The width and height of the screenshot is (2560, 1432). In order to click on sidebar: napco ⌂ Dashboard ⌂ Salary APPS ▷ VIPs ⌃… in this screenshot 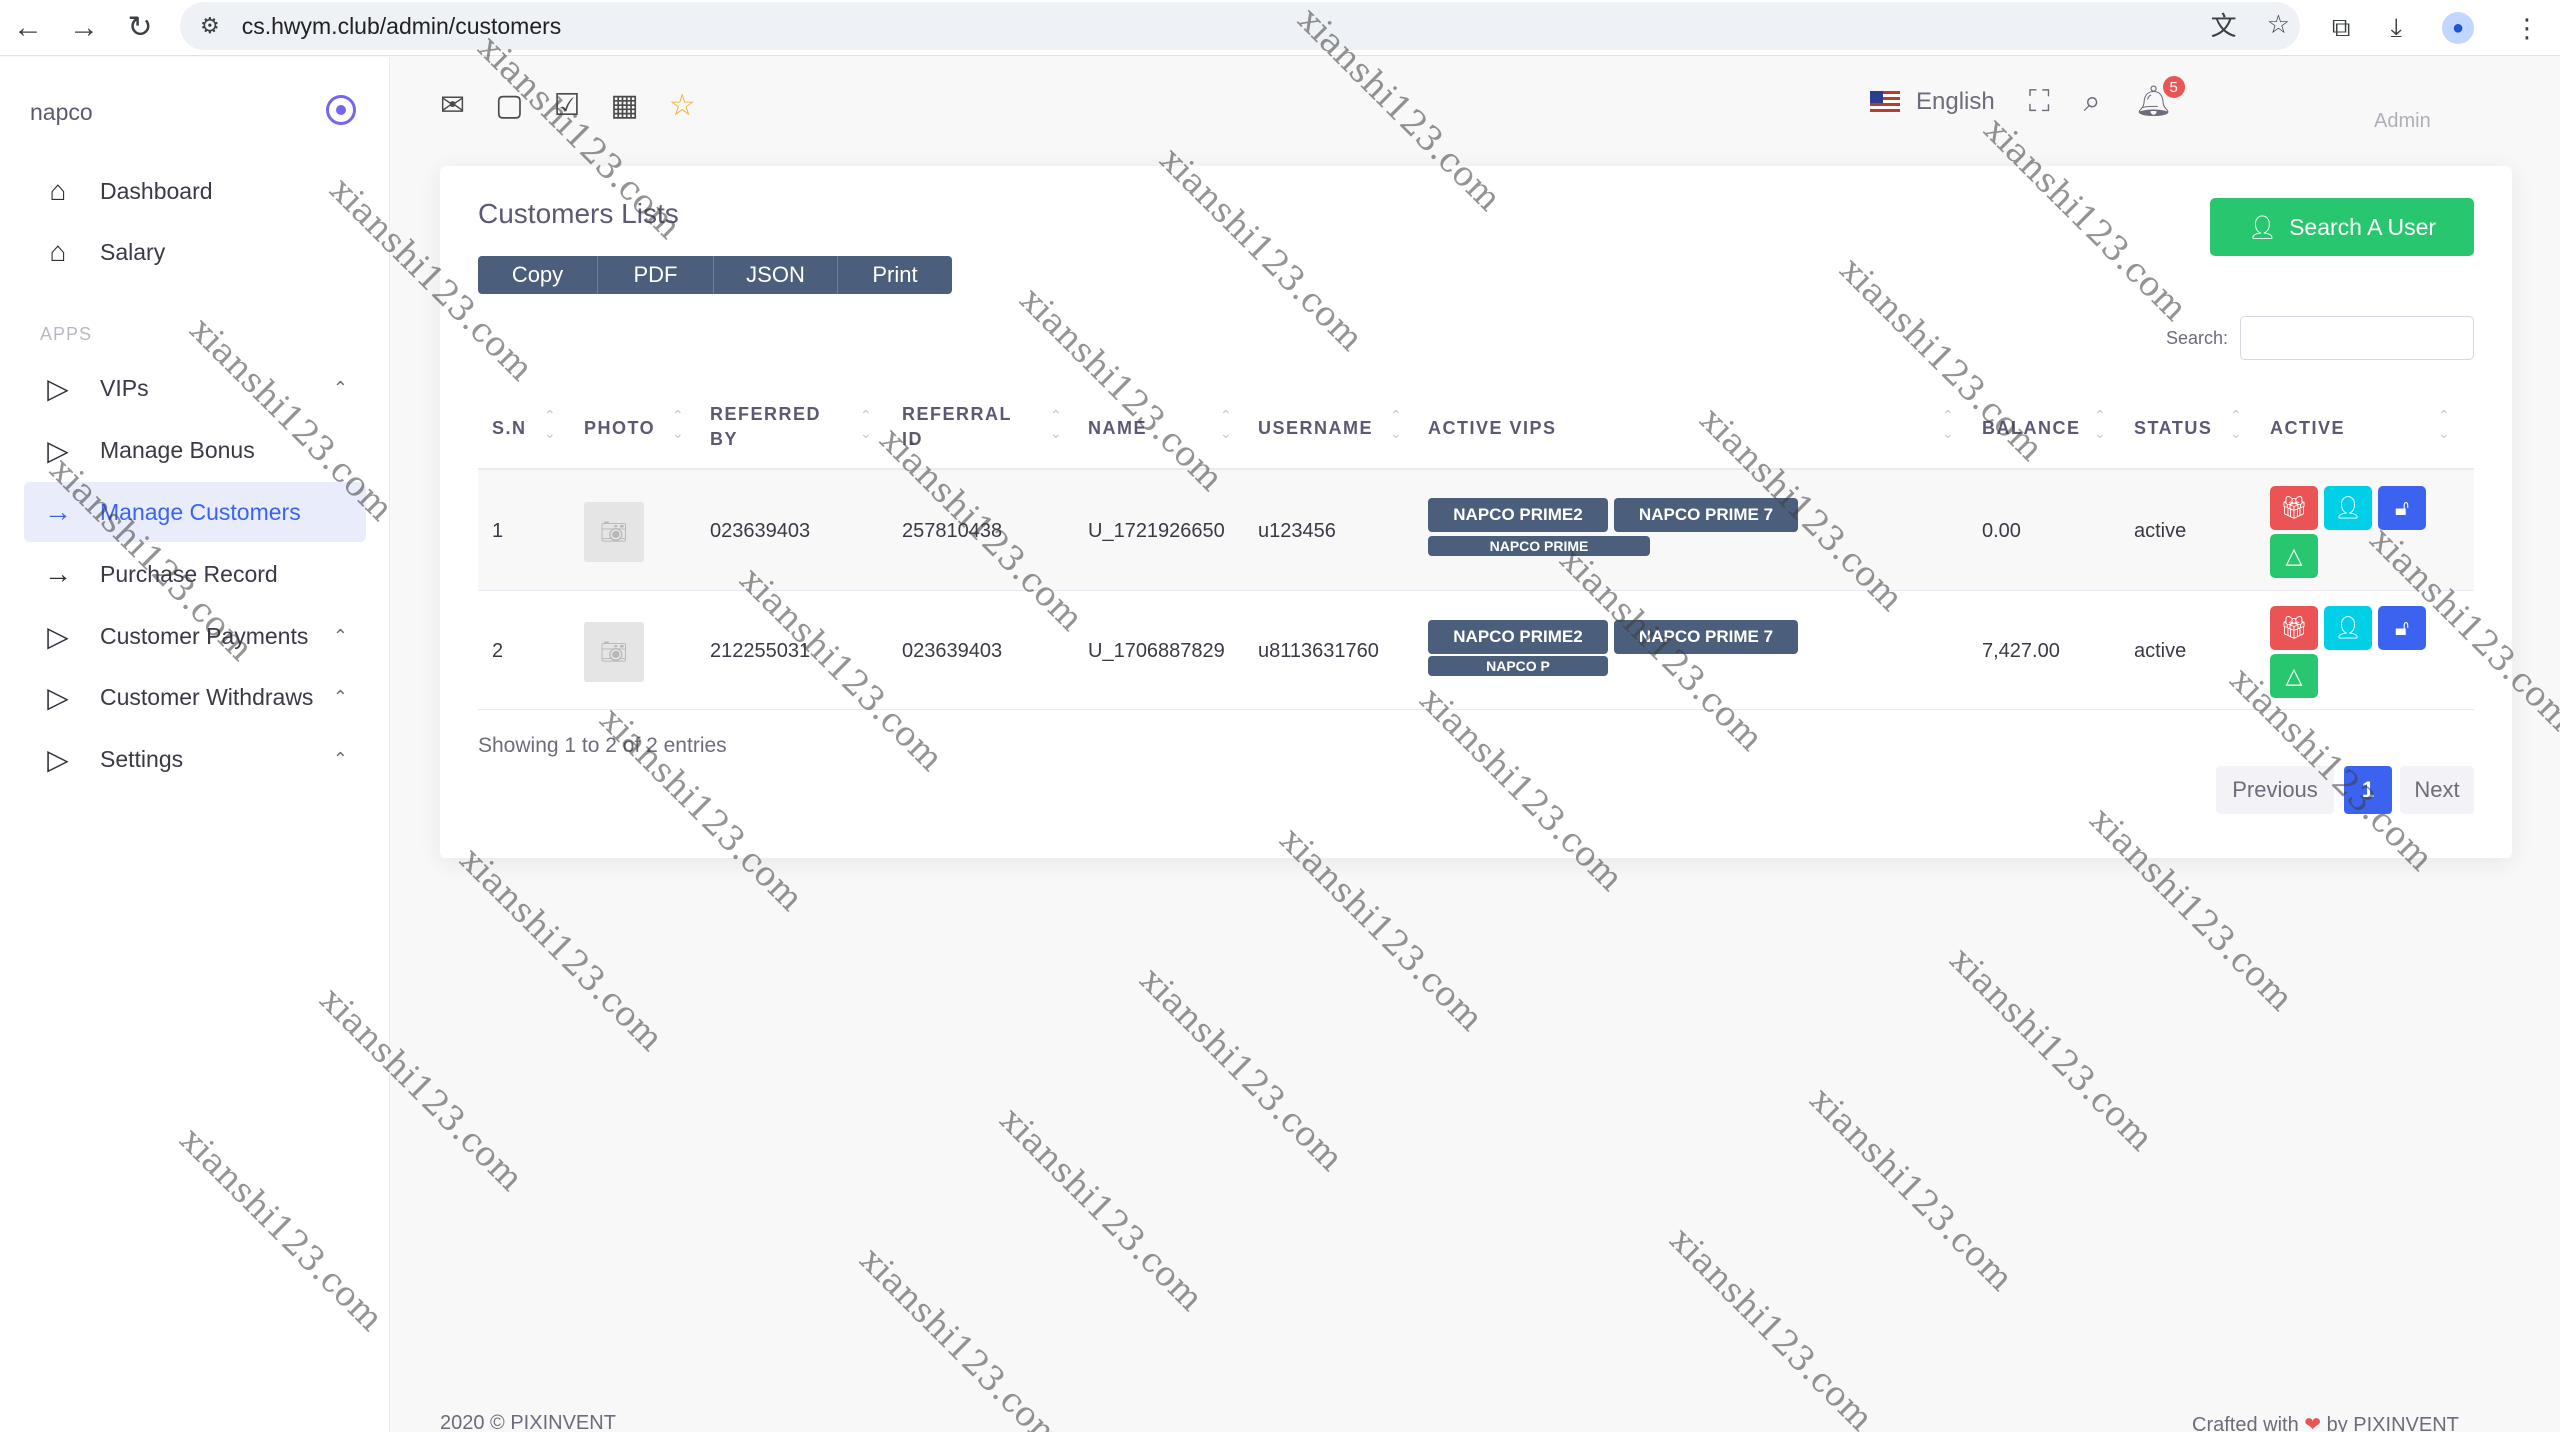, I will do `click(195, 744)`.